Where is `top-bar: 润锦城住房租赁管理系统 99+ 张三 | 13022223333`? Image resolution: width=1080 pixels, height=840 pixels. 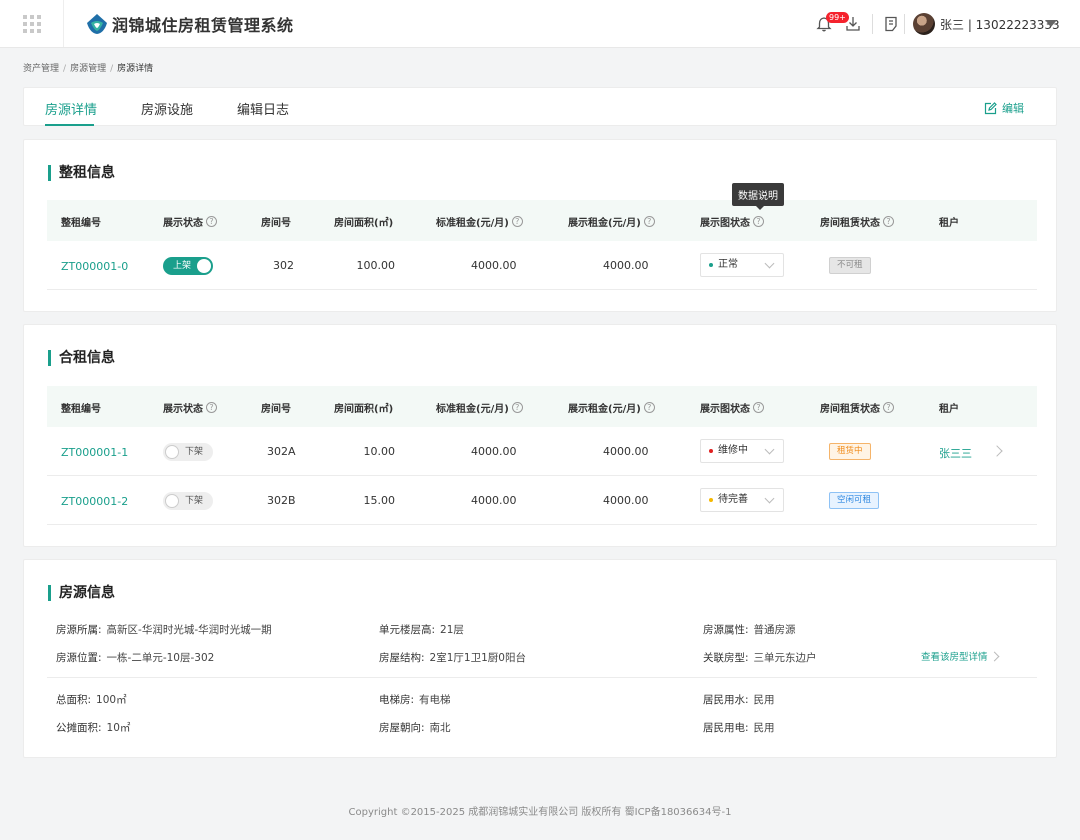
top-bar: 润锦城住房租赁管理系统 99+ 张三 | 13022223333 is located at coordinates (540, 24).